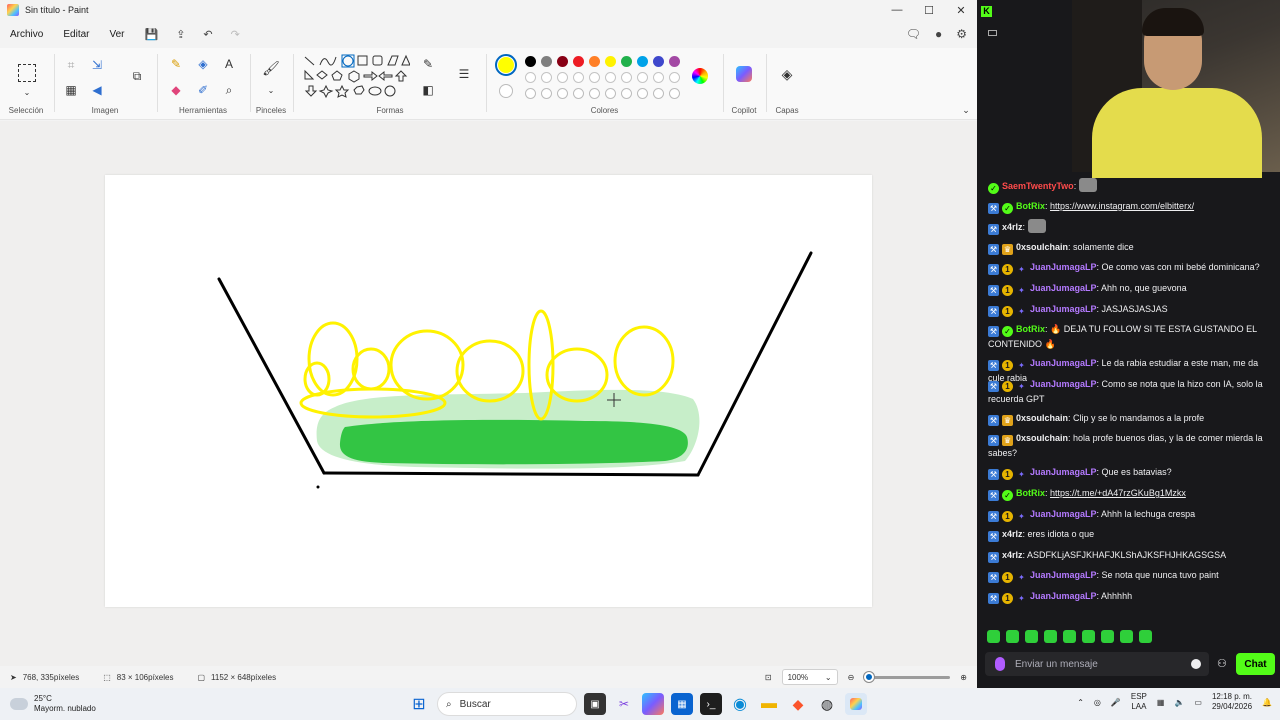 Image resolution: width=1280 pixels, height=720 pixels. I want to click on select-rectangle-icon, so click(27, 73).